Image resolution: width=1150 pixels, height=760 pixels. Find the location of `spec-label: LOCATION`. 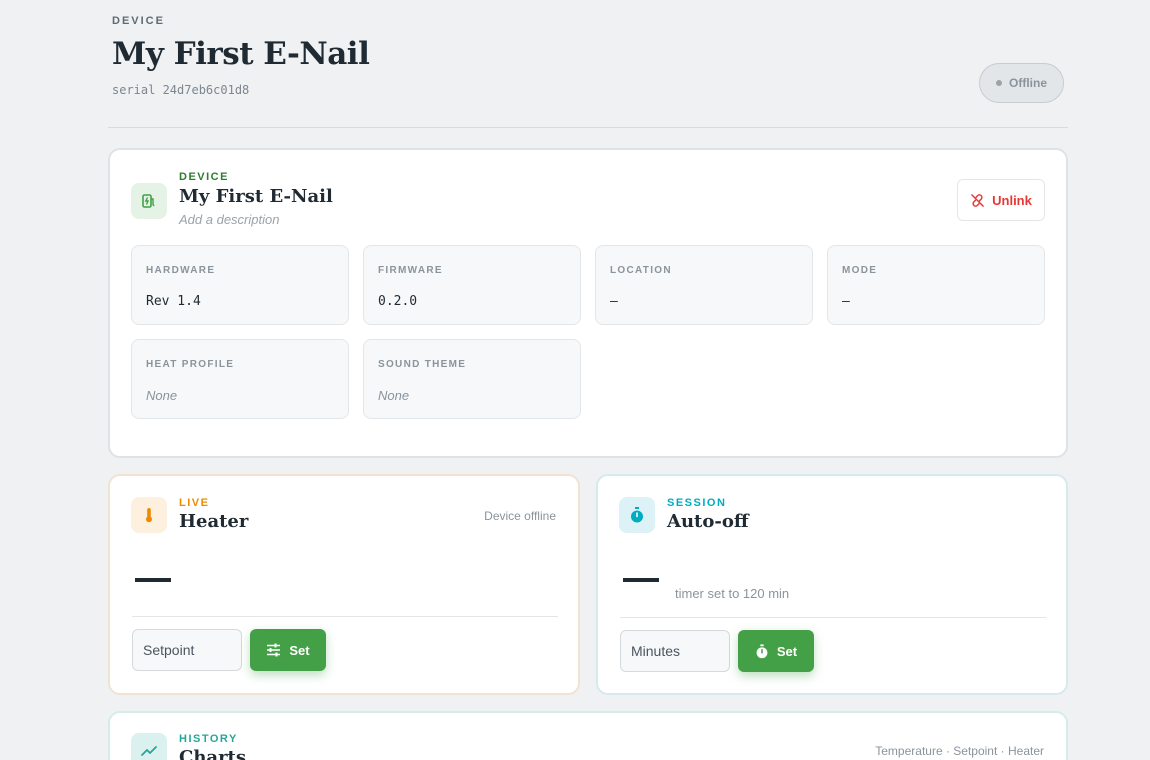

spec-label: LOCATION is located at coordinates (641, 270).